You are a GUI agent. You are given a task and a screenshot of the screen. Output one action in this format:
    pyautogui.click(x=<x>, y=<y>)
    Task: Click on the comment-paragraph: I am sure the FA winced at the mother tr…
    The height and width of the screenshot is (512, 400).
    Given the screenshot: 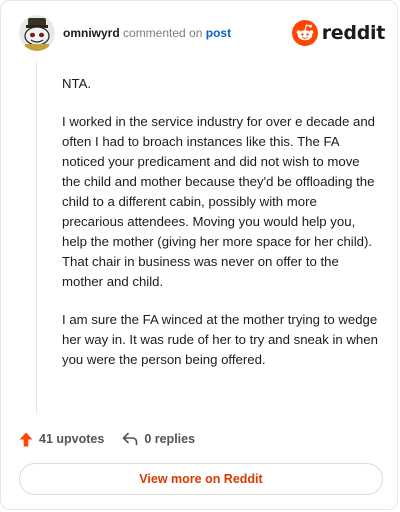 What is the action you would take?
    pyautogui.click(x=220, y=339)
    